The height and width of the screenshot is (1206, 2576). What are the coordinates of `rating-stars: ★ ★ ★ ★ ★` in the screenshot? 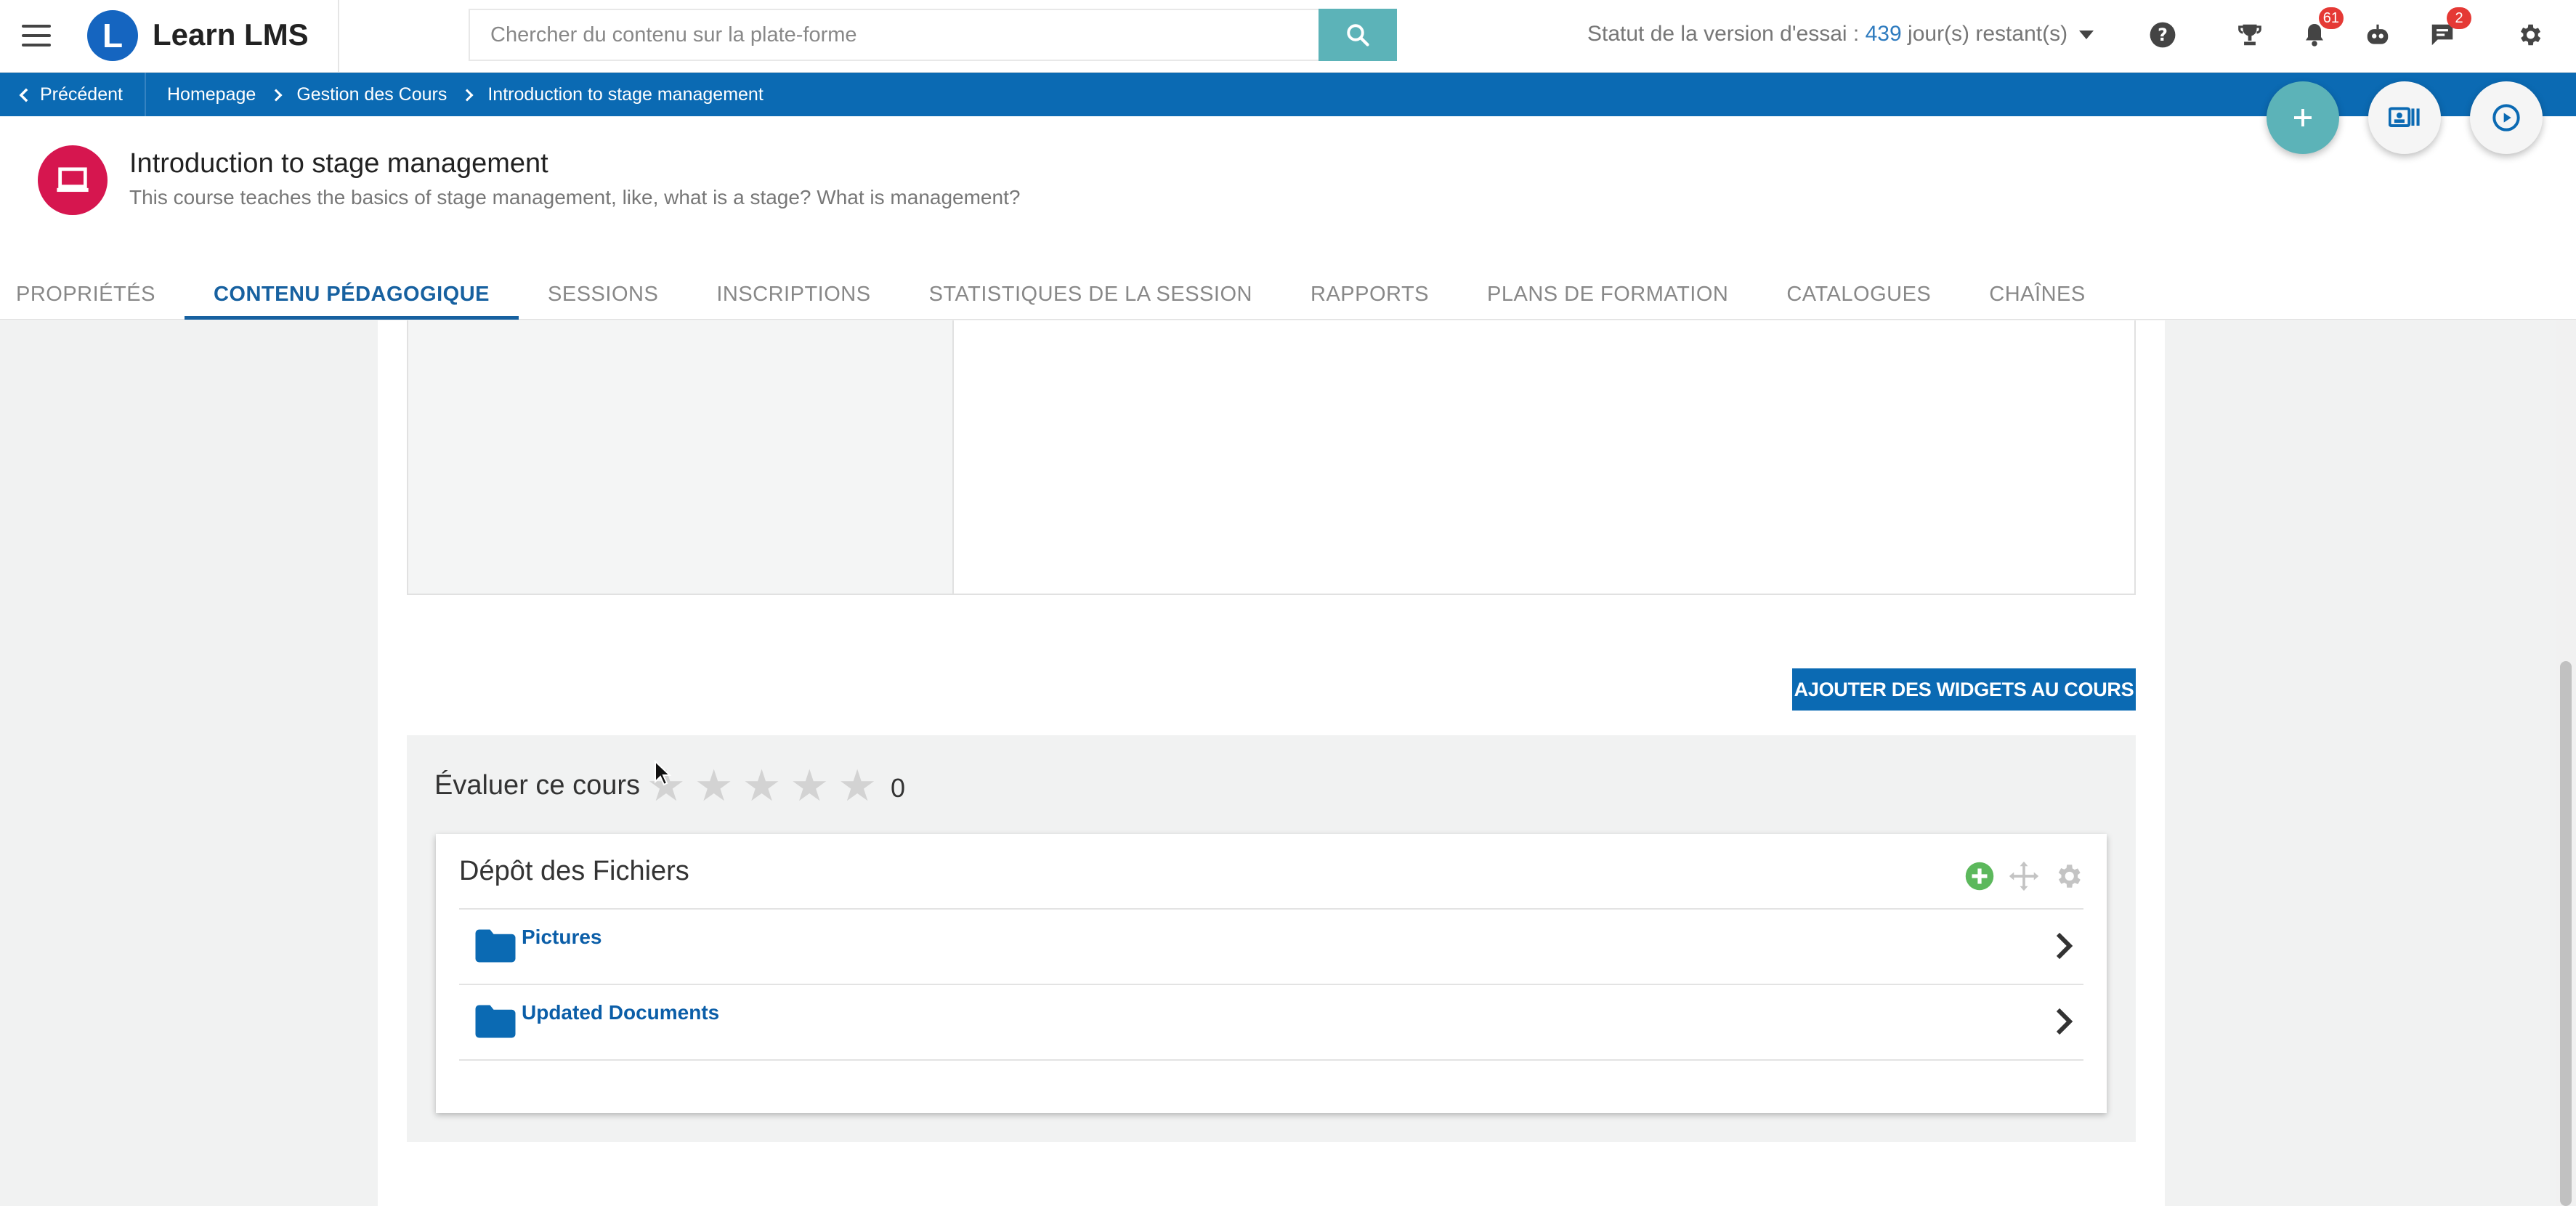 It's located at (762, 786).